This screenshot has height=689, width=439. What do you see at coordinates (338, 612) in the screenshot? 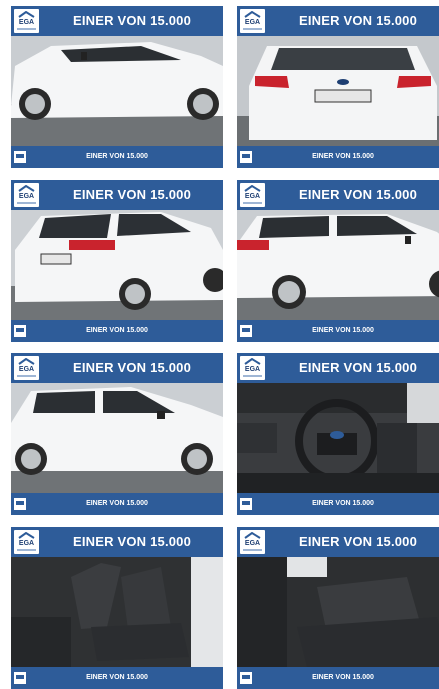
I see `interior-photo-rear-seats` at bounding box center [338, 612].